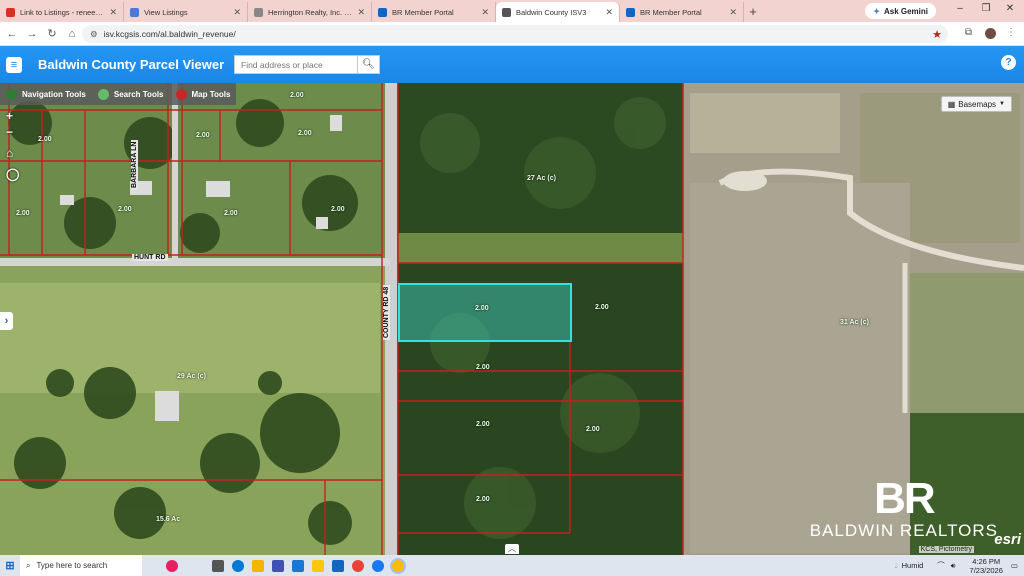 The height and width of the screenshot is (576, 1024). I want to click on home-icon: ⌂, so click(72, 34).